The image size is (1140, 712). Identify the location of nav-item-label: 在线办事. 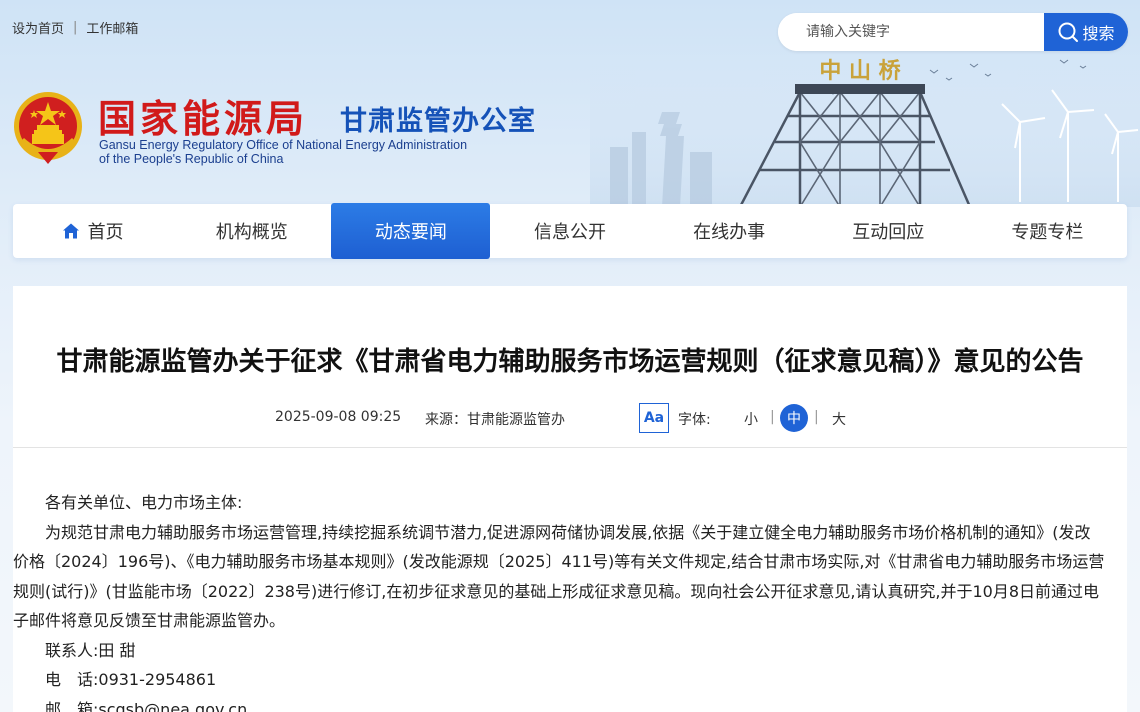
(729, 232).